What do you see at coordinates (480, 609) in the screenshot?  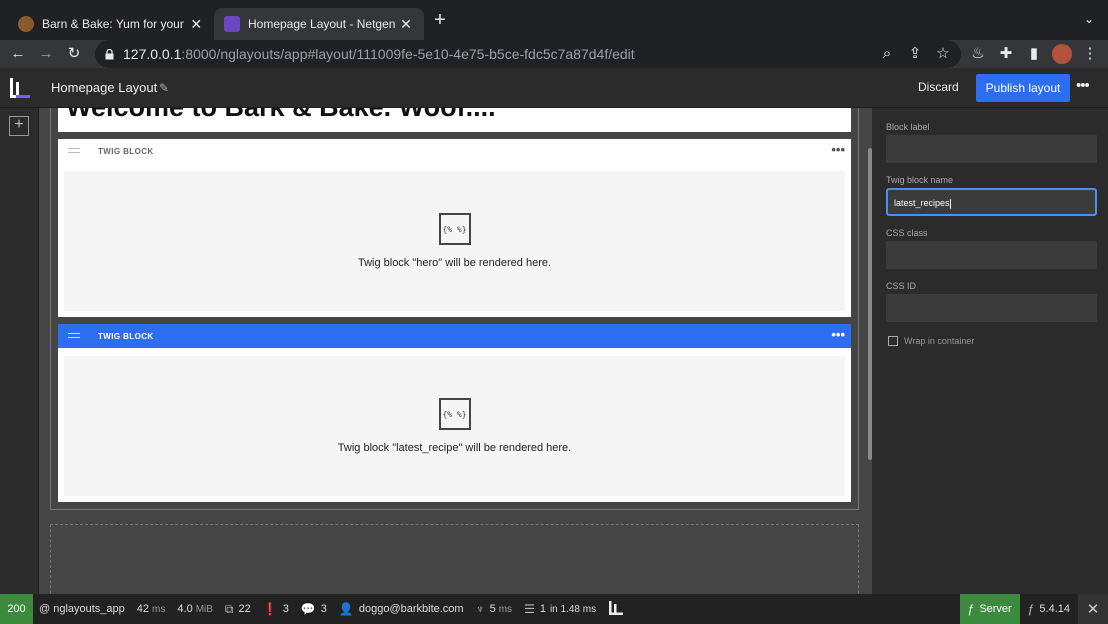 I see `twig-icon: ♆` at bounding box center [480, 609].